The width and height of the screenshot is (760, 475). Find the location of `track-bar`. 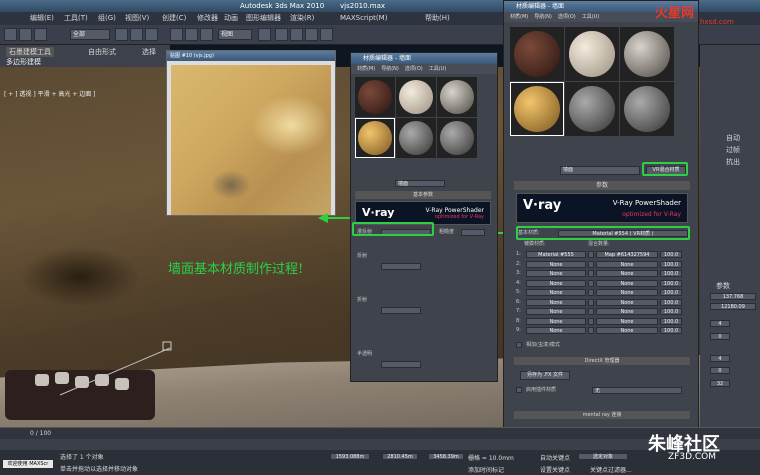

track-bar is located at coordinates (380, 444).